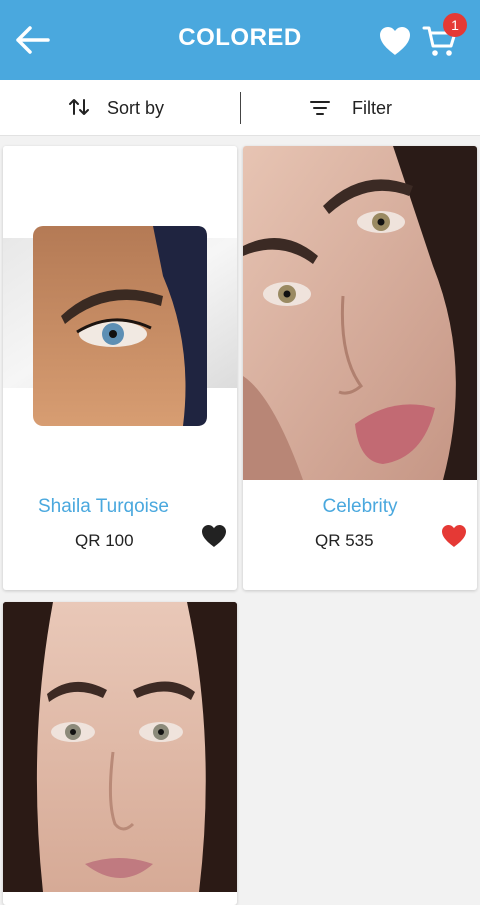 The height and width of the screenshot is (905, 480). Describe the element at coordinates (455, 25) in the screenshot. I see `cart-count-badge: 1` at that location.